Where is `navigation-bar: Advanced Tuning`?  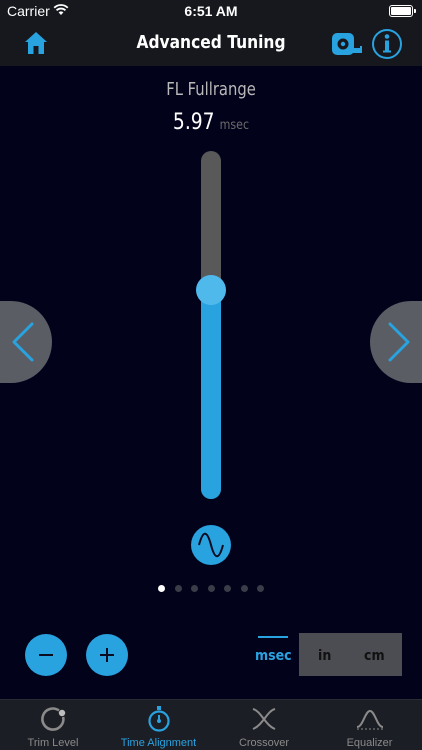
navigation-bar: Advanced Tuning is located at coordinates (211, 44).